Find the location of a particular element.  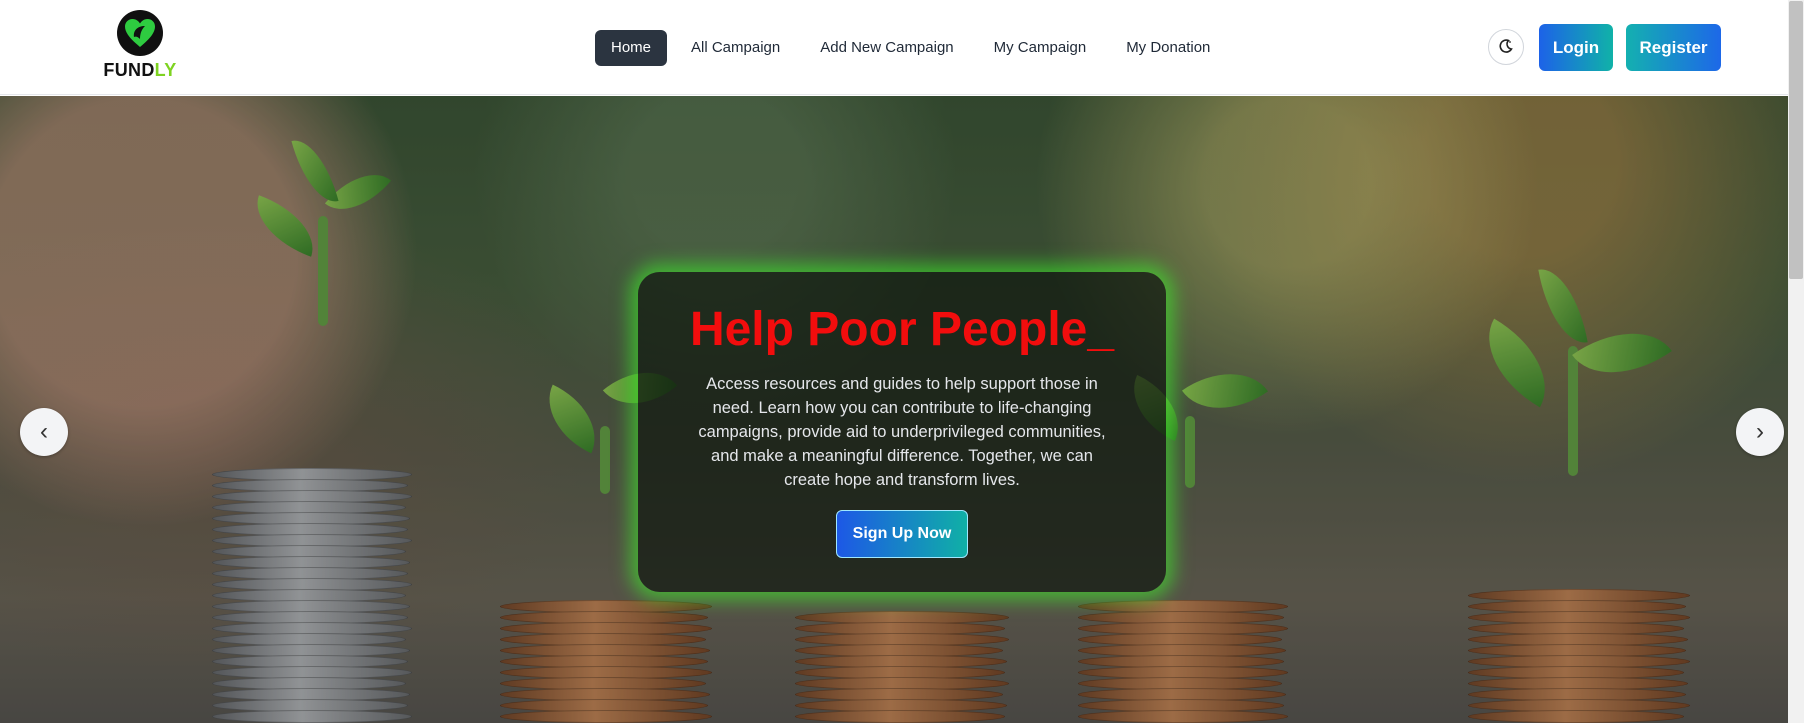

nav-my-donation: My Donation is located at coordinates (1168, 48).